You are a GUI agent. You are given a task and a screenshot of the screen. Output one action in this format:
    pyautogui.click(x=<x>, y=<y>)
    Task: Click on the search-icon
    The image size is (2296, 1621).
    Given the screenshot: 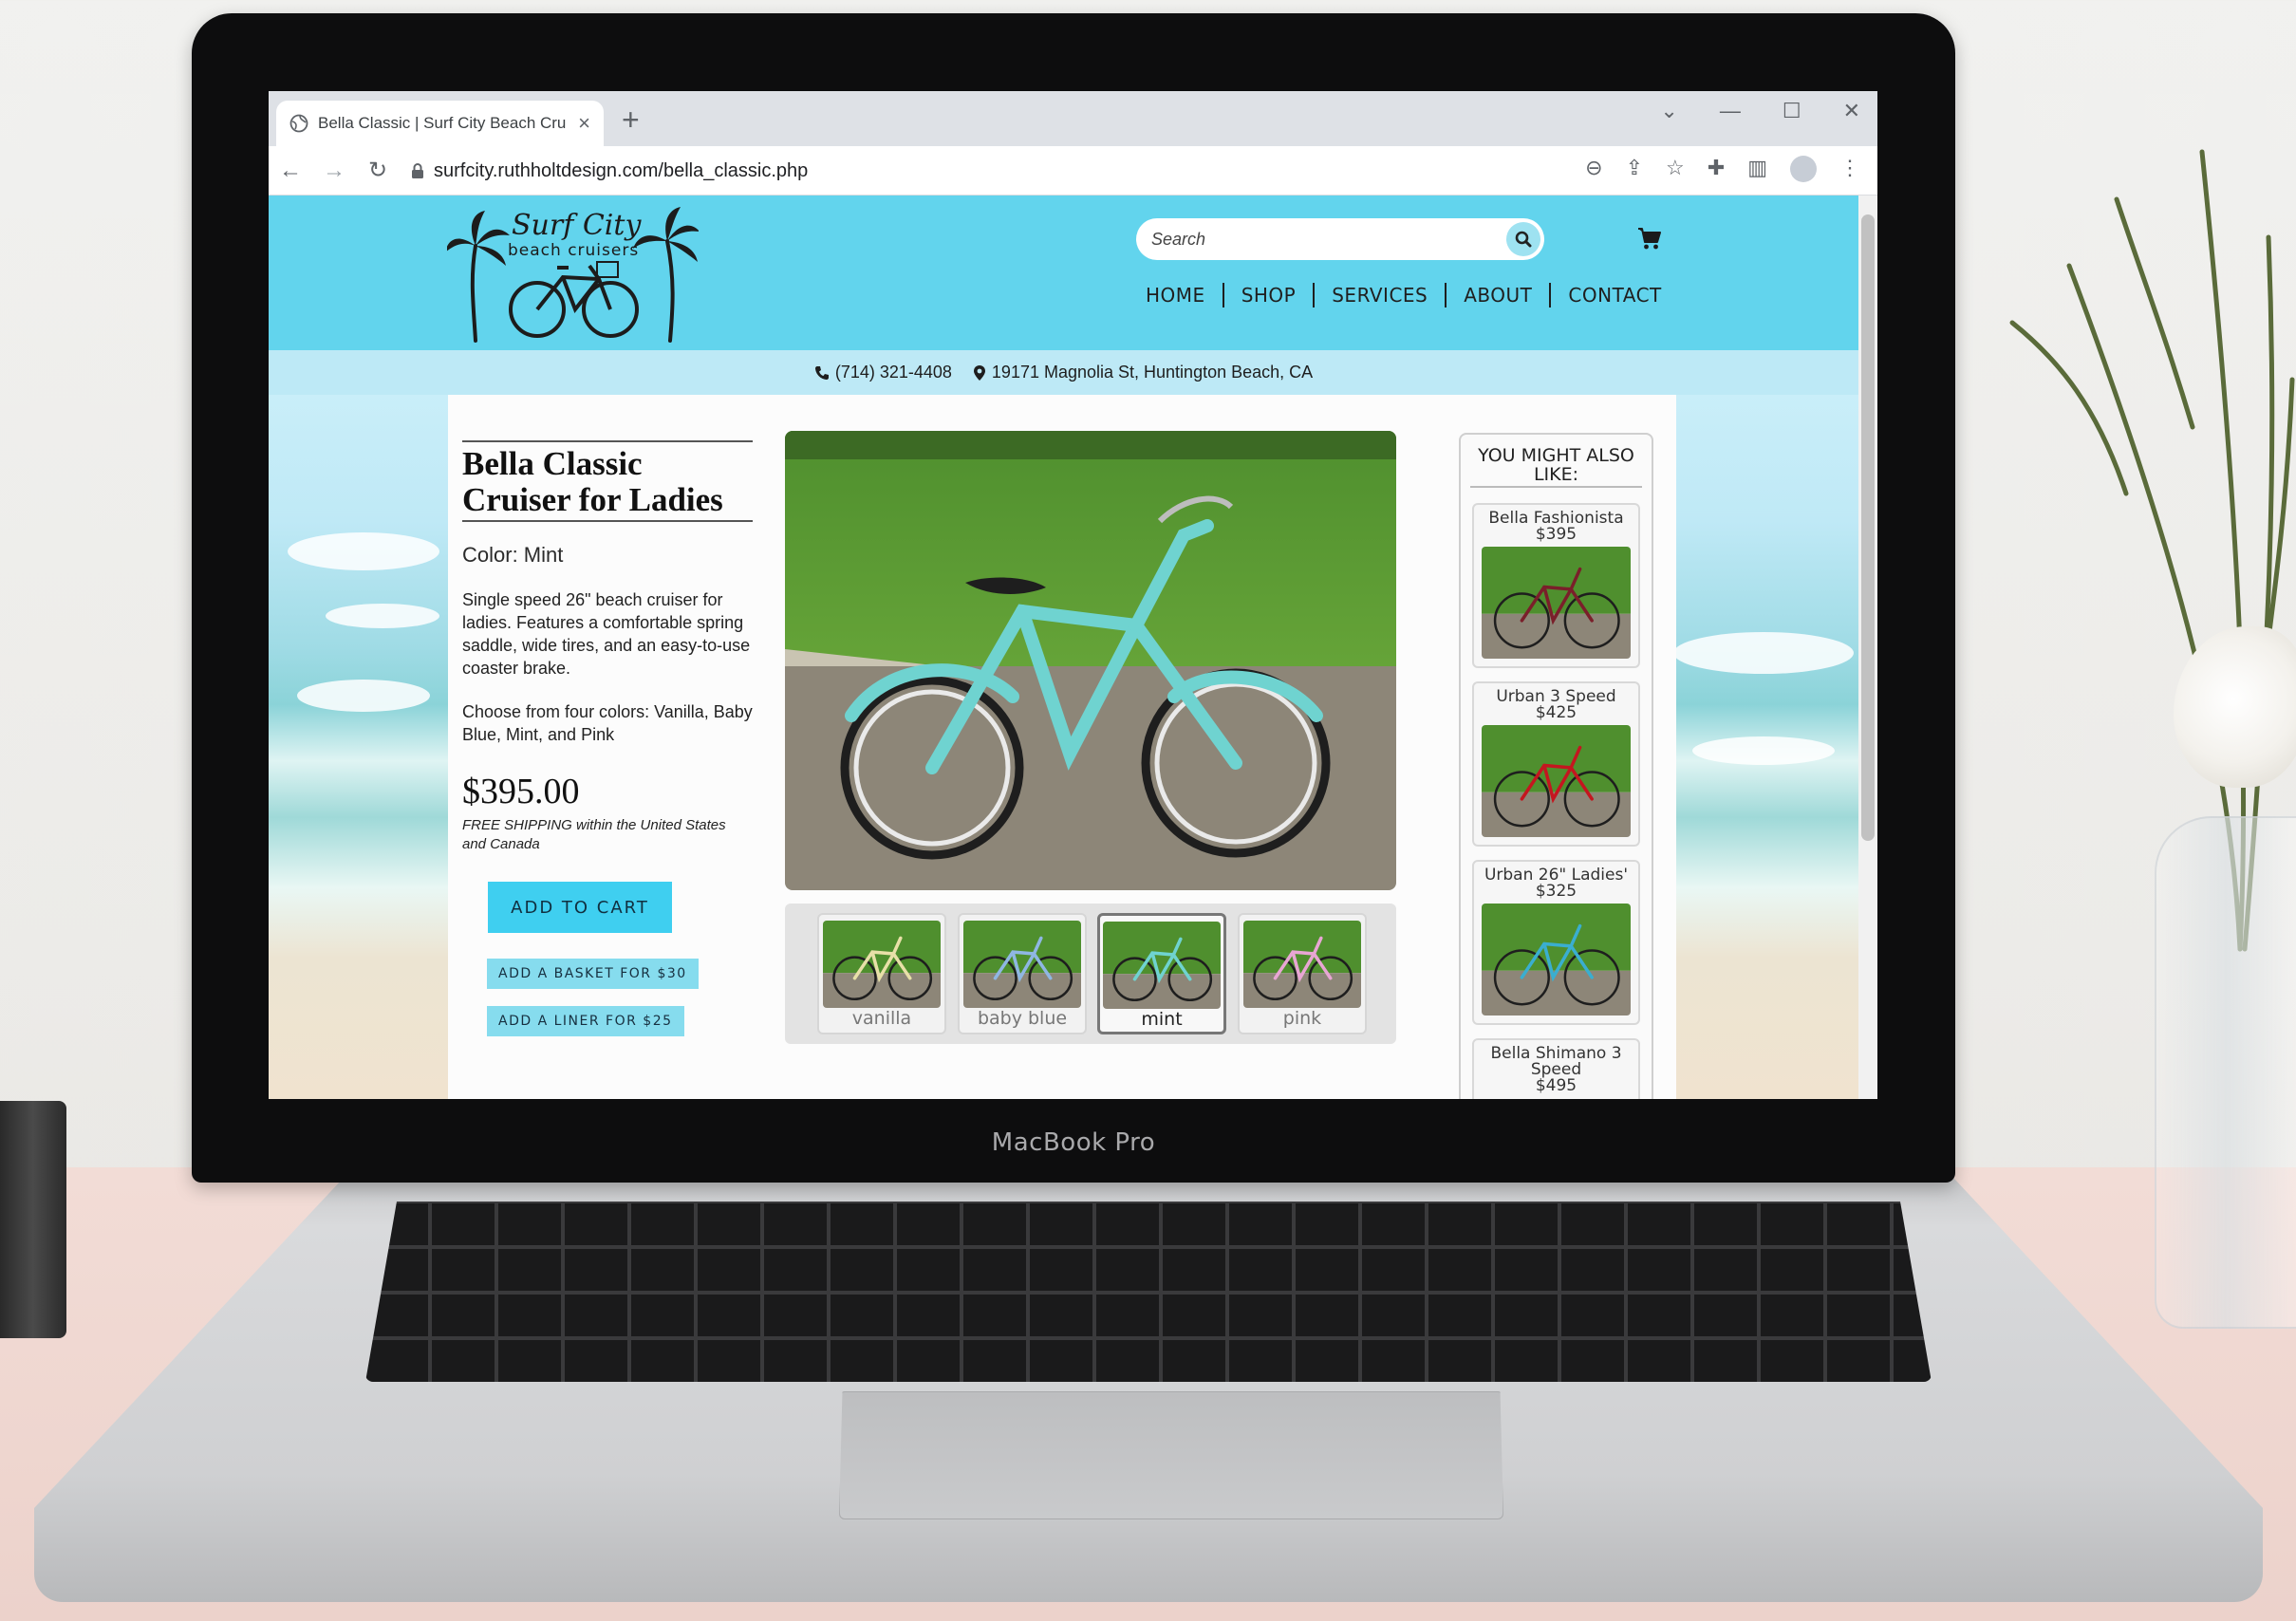 What is the action you would take?
    pyautogui.click(x=1524, y=239)
    